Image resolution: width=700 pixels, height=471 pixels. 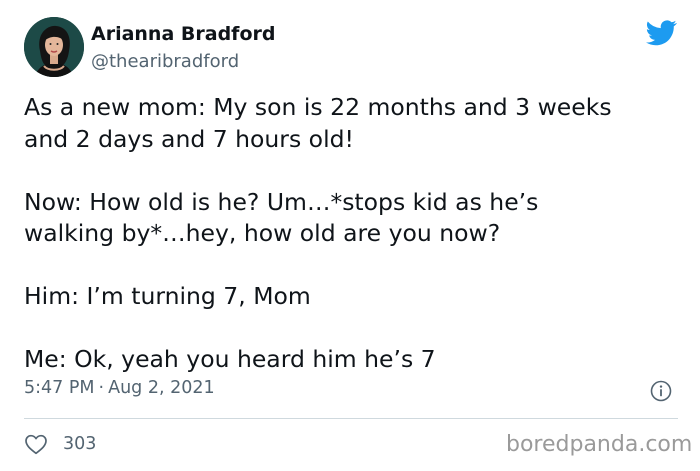 What do you see at coordinates (36, 444) in the screenshot?
I see `heart-icon` at bounding box center [36, 444].